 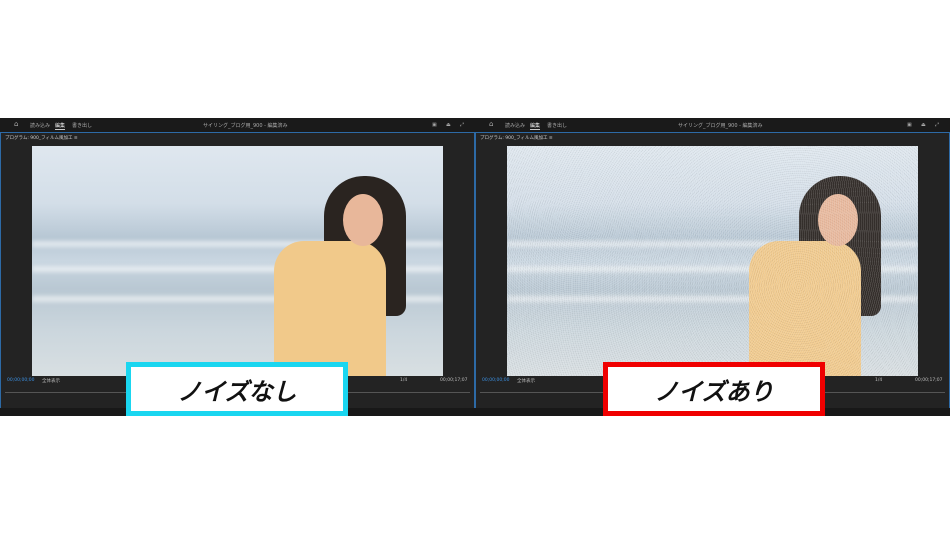 What do you see at coordinates (237, 389) in the screenshot?
I see `label-no-noise: ノイズなし` at bounding box center [237, 389].